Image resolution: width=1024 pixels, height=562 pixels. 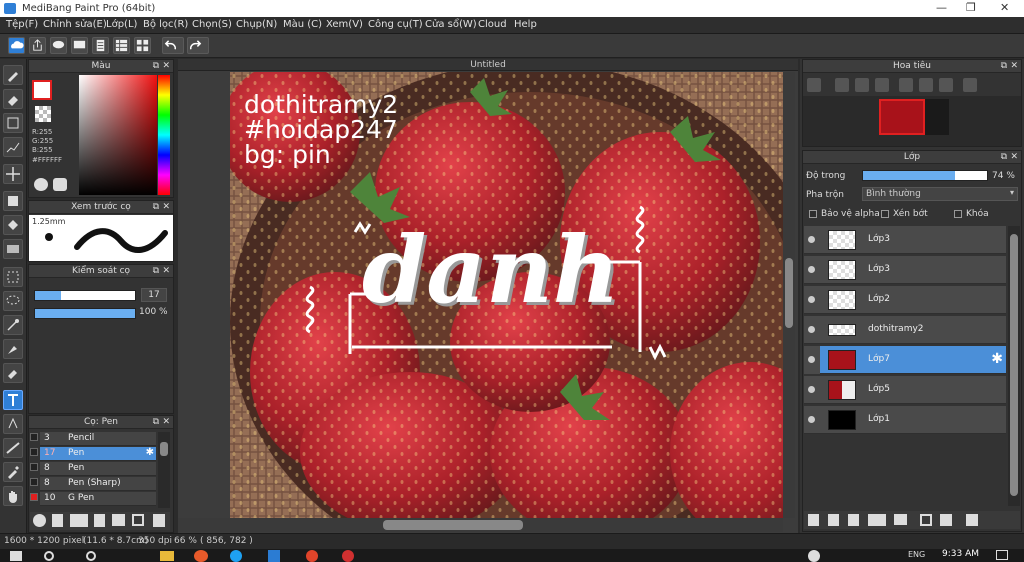 What do you see at coordinates (43, 114) in the screenshot?
I see `transparent-swatch` at bounding box center [43, 114].